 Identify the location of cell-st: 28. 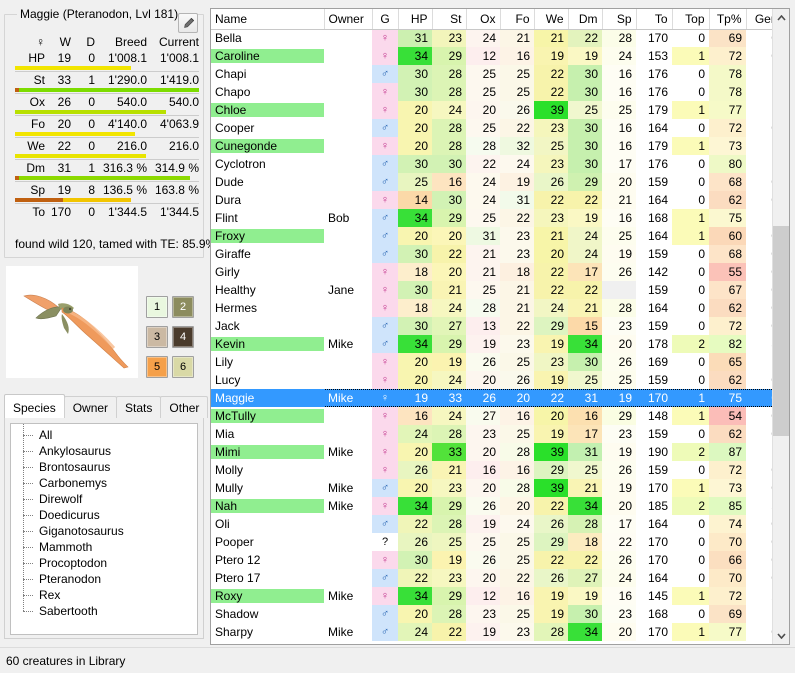
(449, 92).